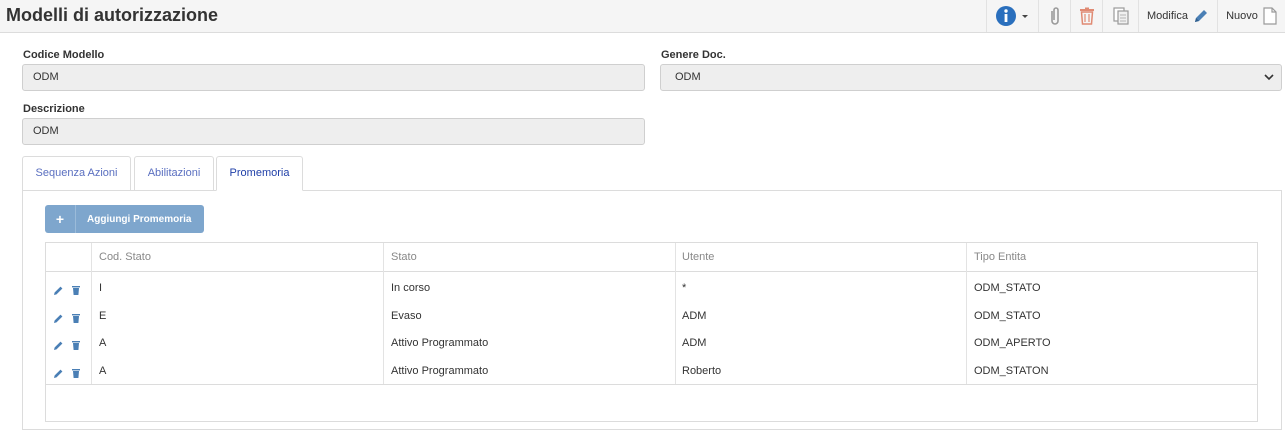 Image resolution: width=1285 pixels, height=430 pixels. What do you see at coordinates (101, 288) in the screenshot?
I see `cell-cod-stato: I` at bounding box center [101, 288].